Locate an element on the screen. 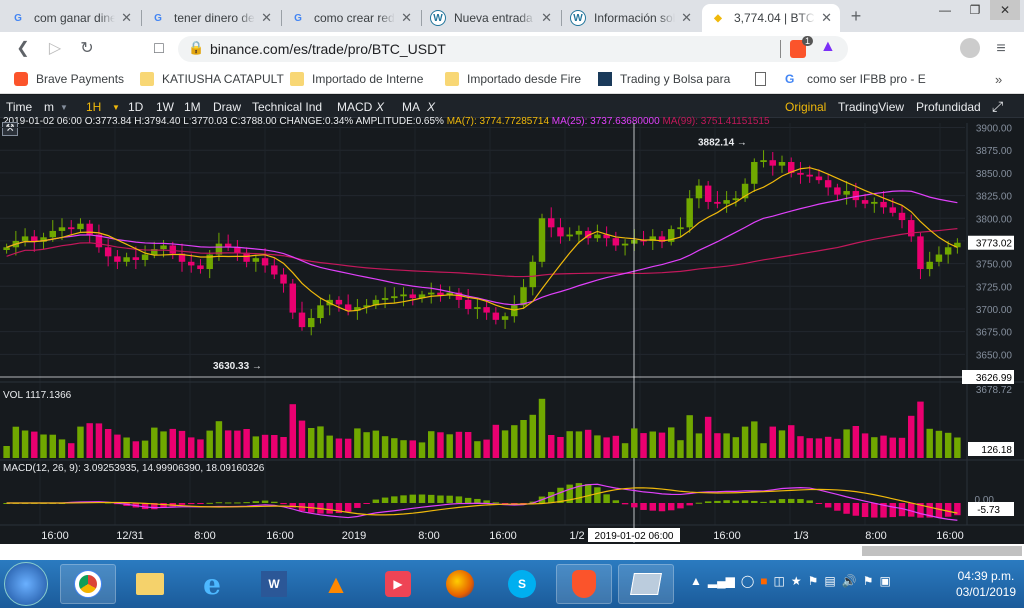 This screenshot has width=1024, height=608. browser-tab: ◆ 3,774.04 | BTC/U ✕ is located at coordinates (771, 18).